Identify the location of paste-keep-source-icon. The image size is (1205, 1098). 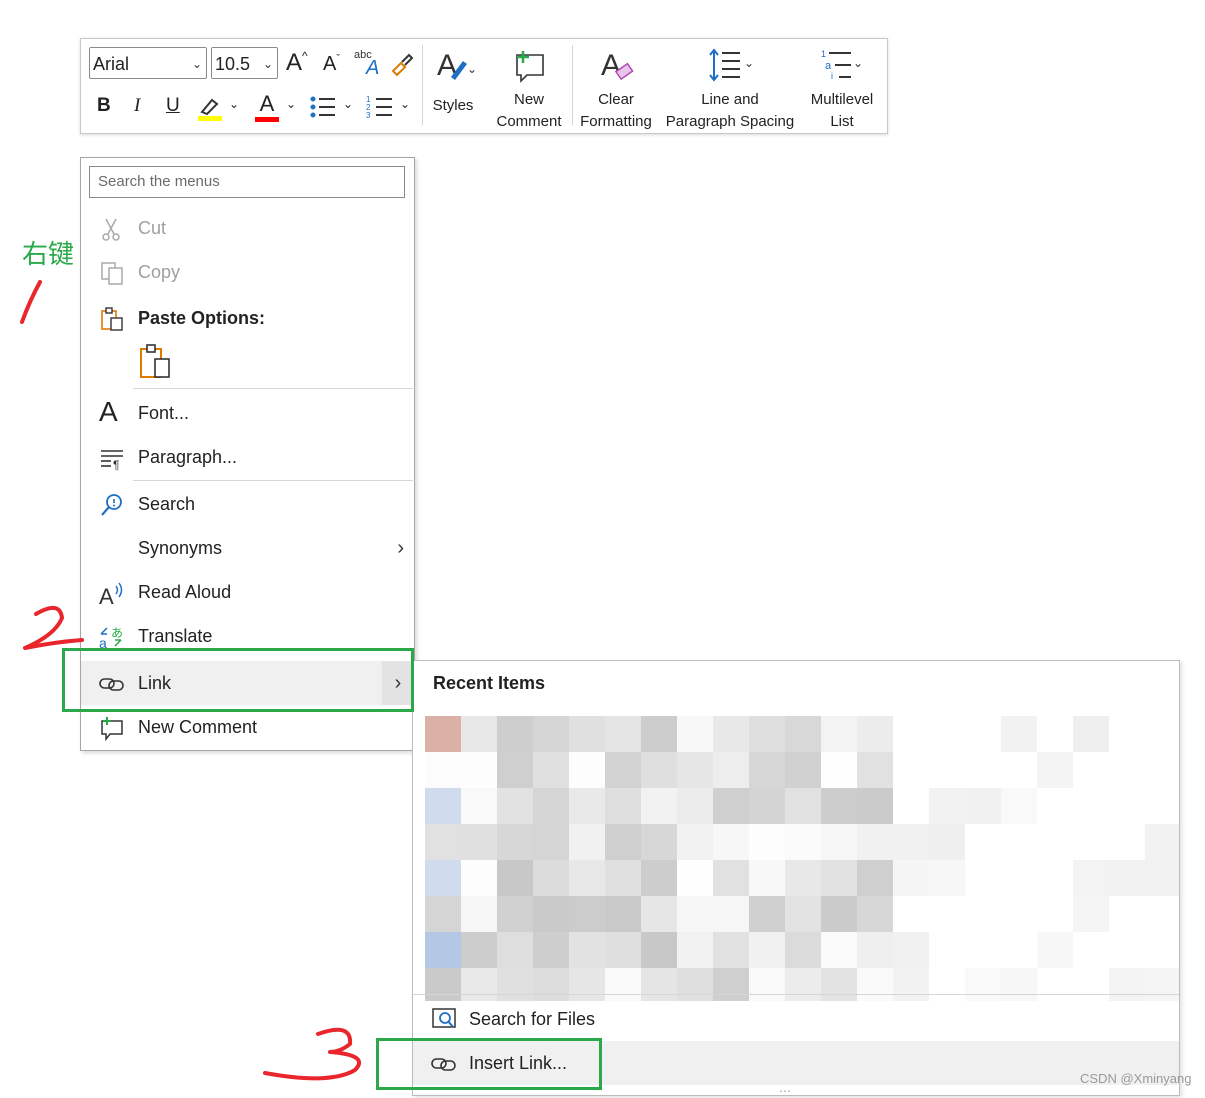
(155, 361).